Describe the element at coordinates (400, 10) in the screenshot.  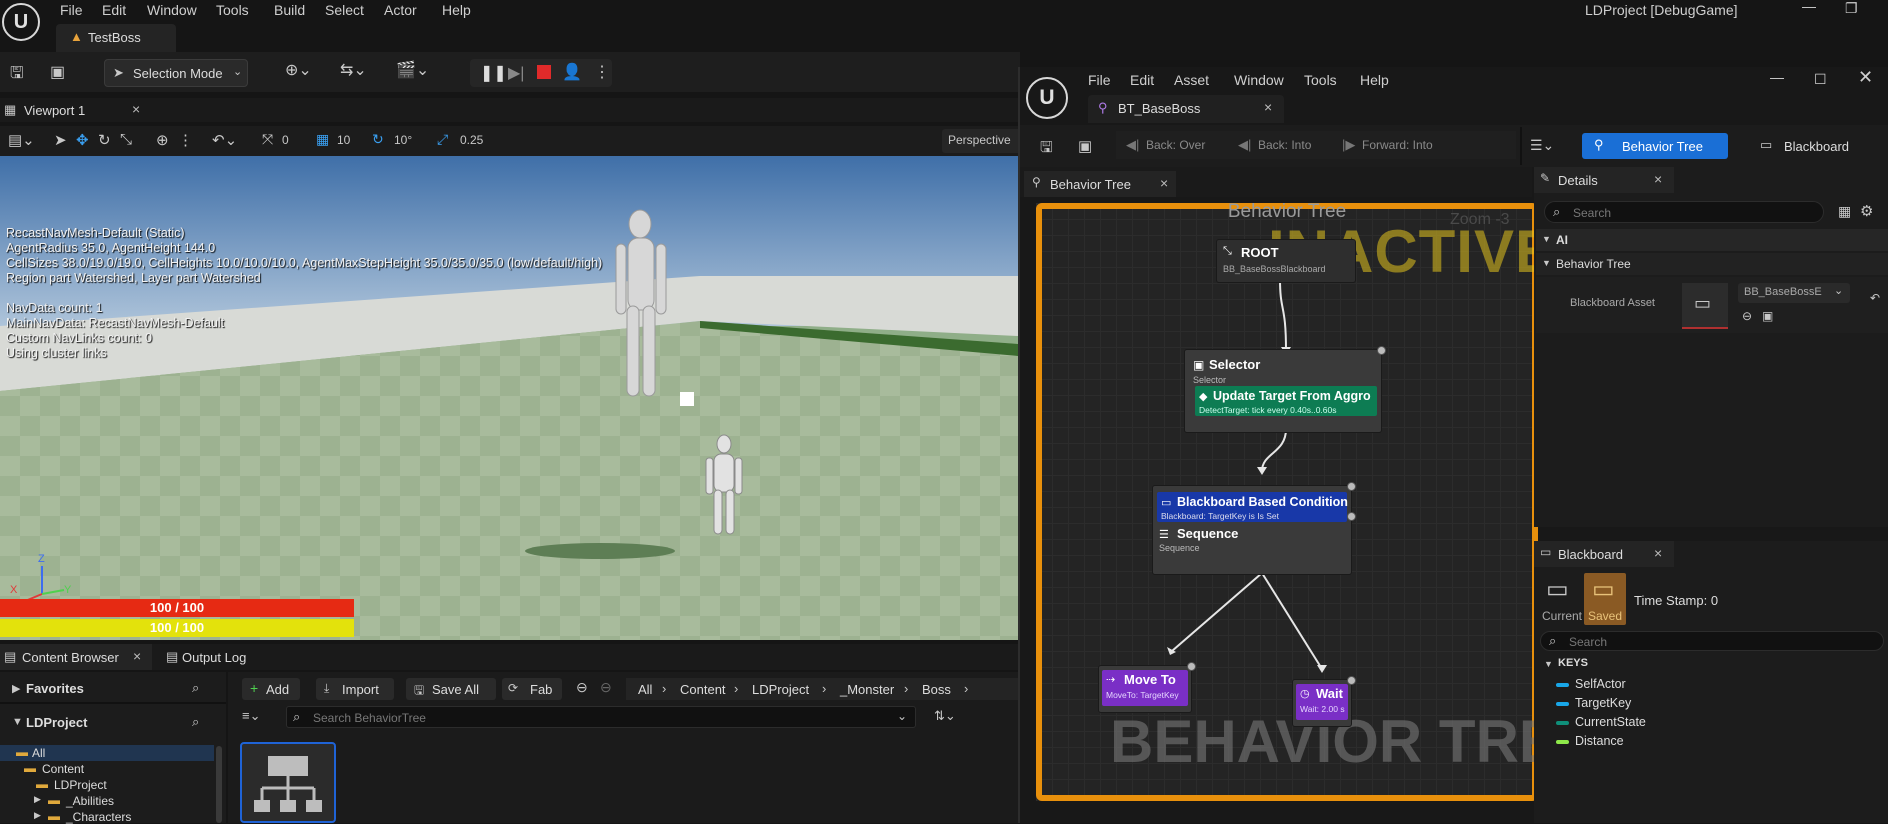
I see `menu-actor: Actor` at that location.